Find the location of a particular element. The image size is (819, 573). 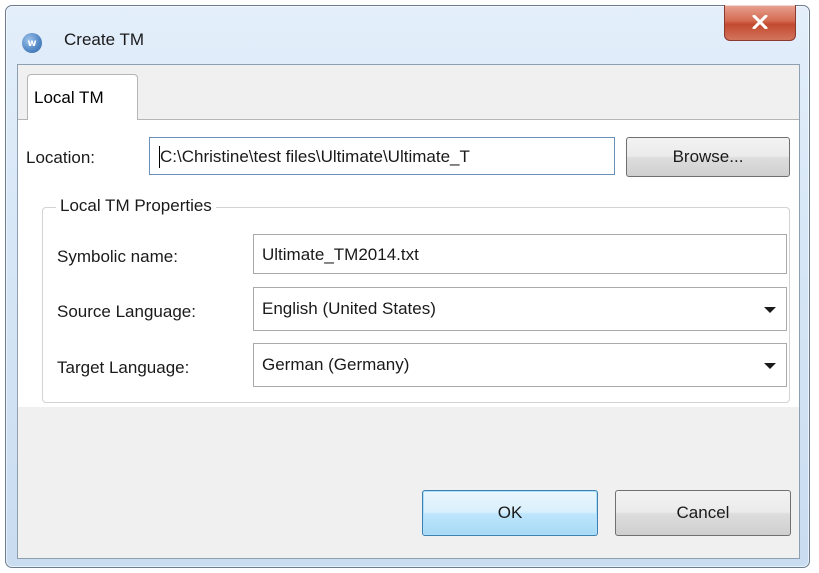

source-language-label: Source Language: is located at coordinates (126, 311).